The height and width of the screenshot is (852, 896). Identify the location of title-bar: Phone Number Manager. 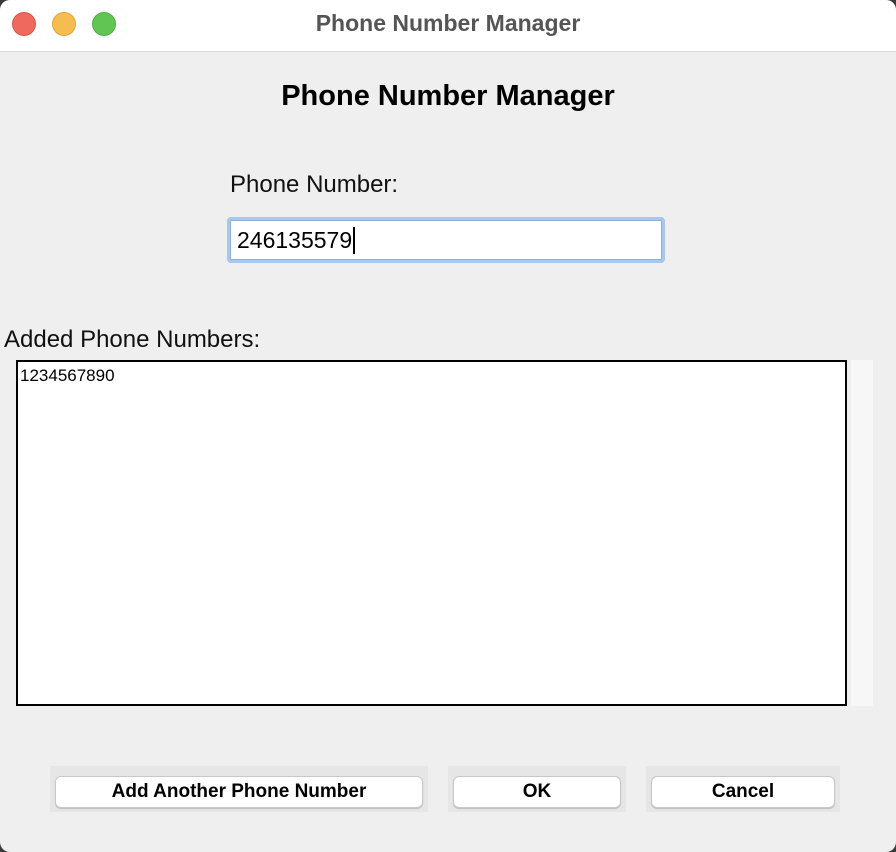
(448, 26).